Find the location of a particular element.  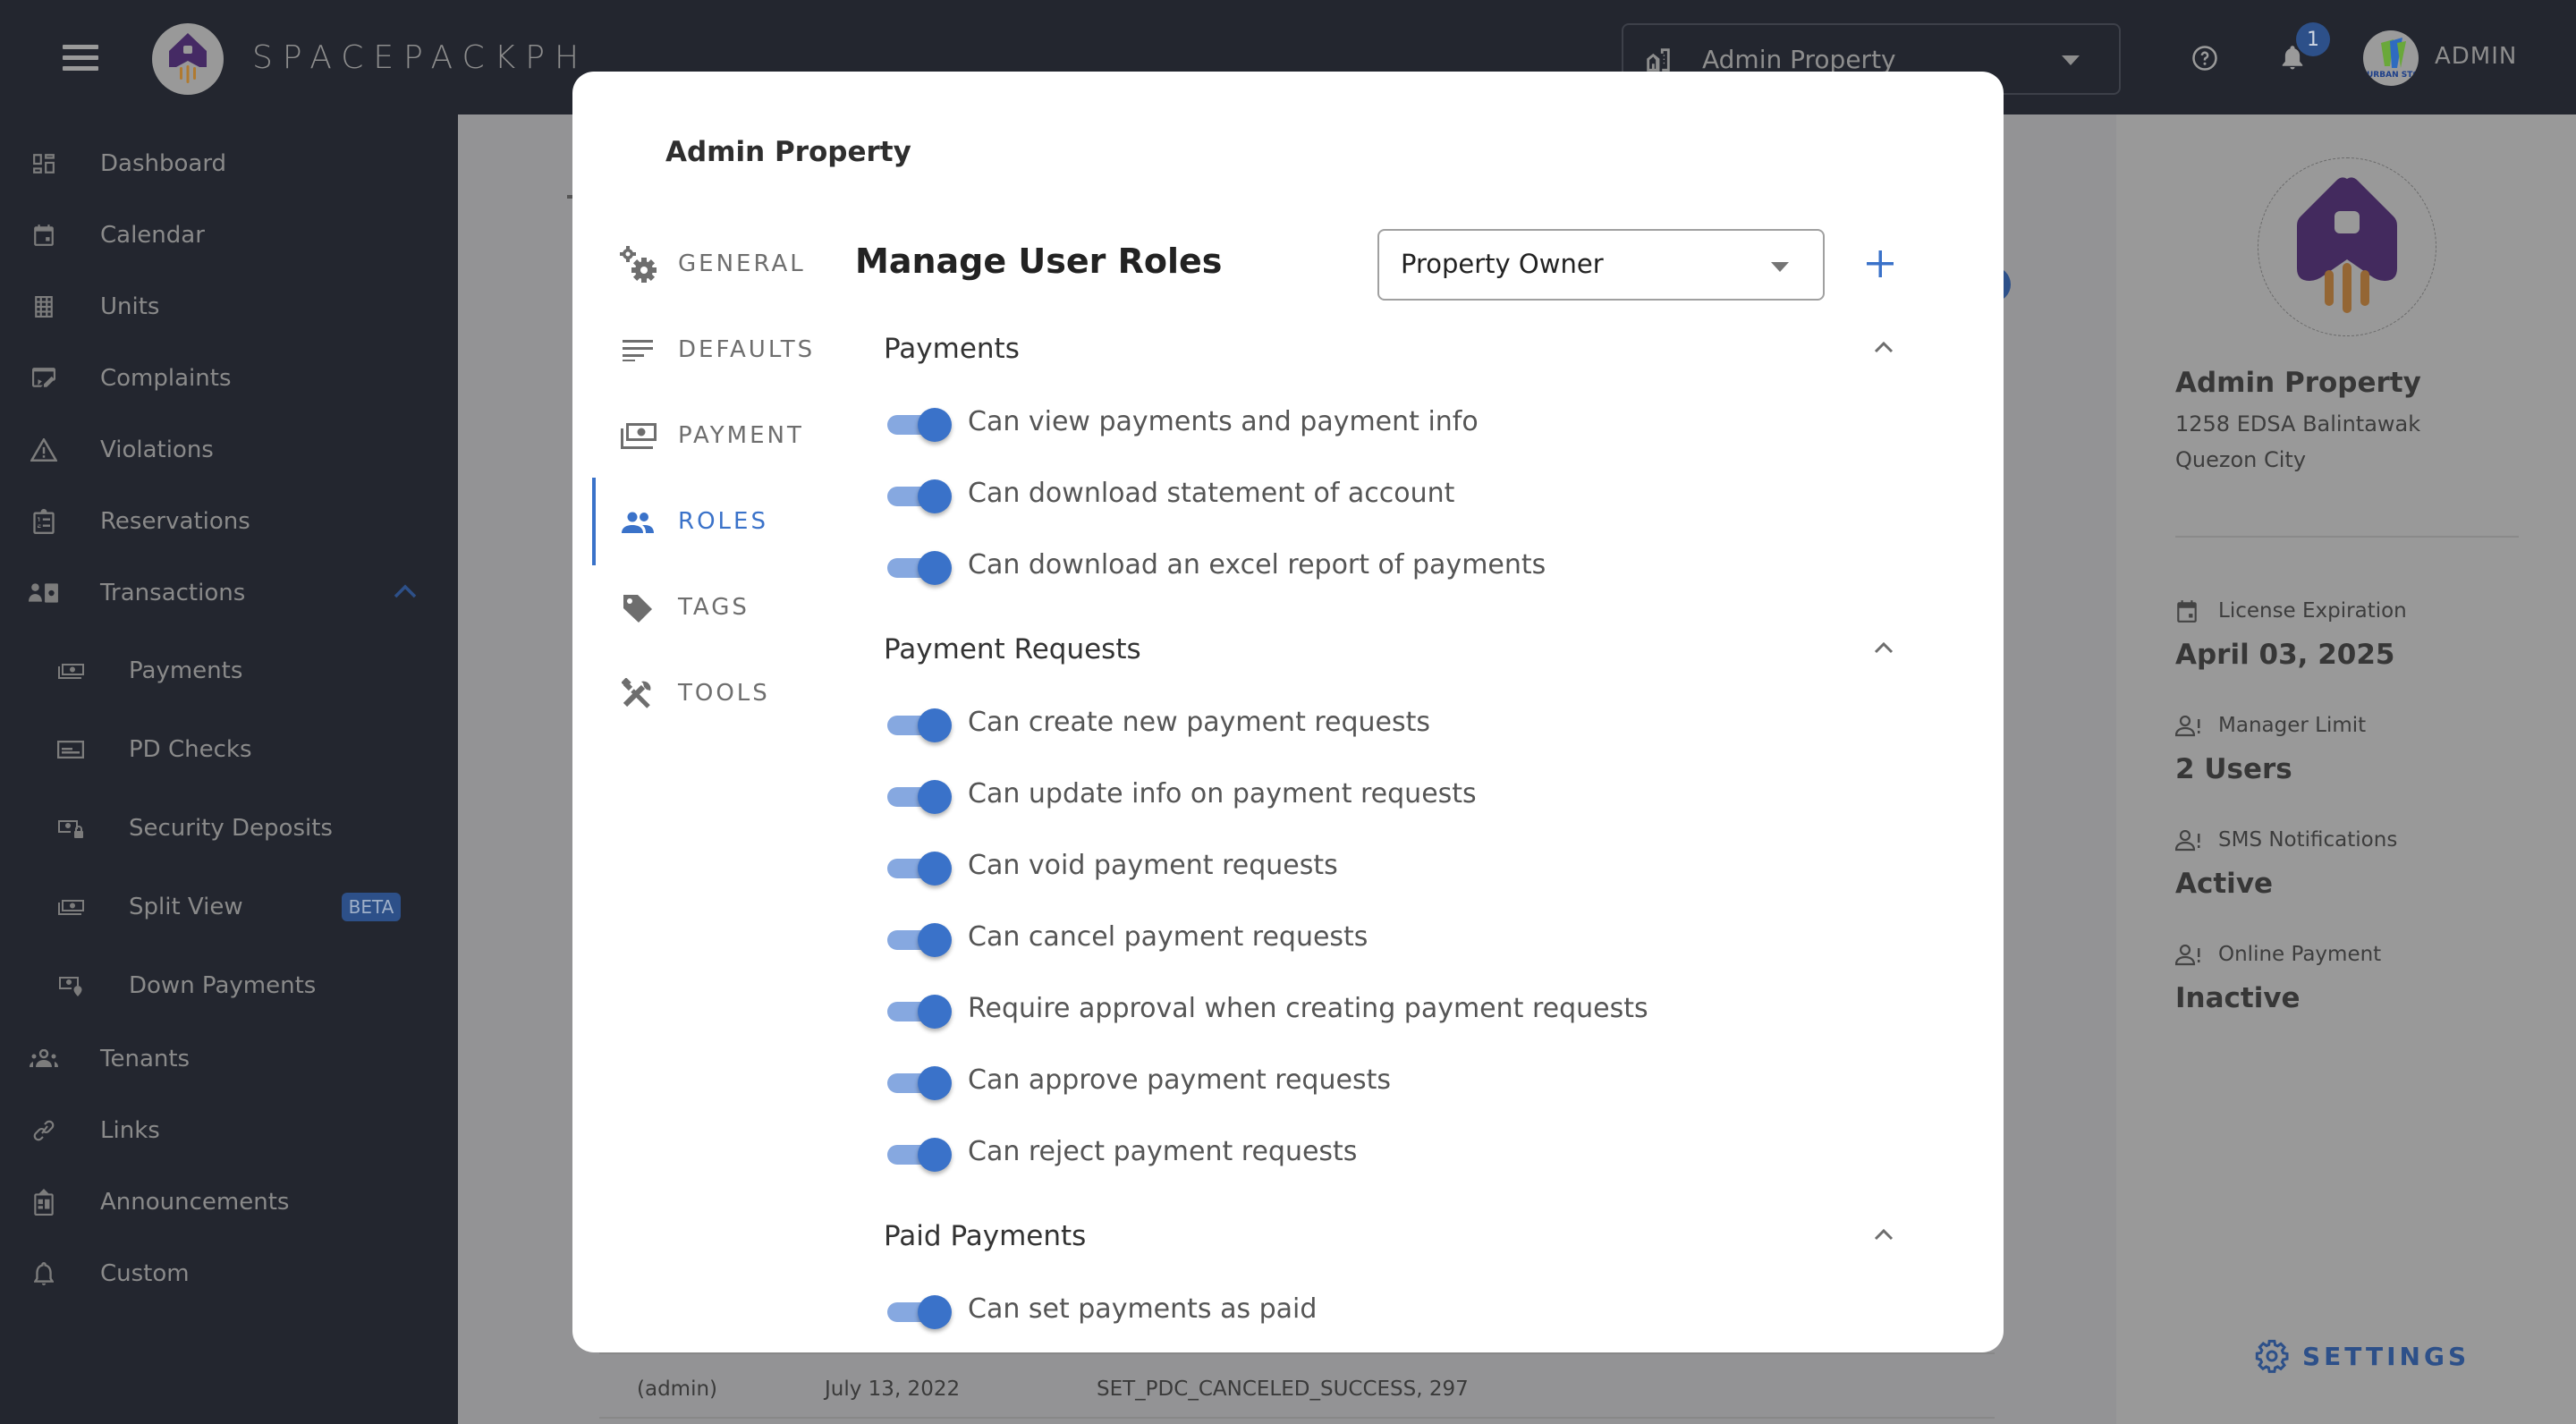

tab-general: GENERAL is located at coordinates (713, 265).